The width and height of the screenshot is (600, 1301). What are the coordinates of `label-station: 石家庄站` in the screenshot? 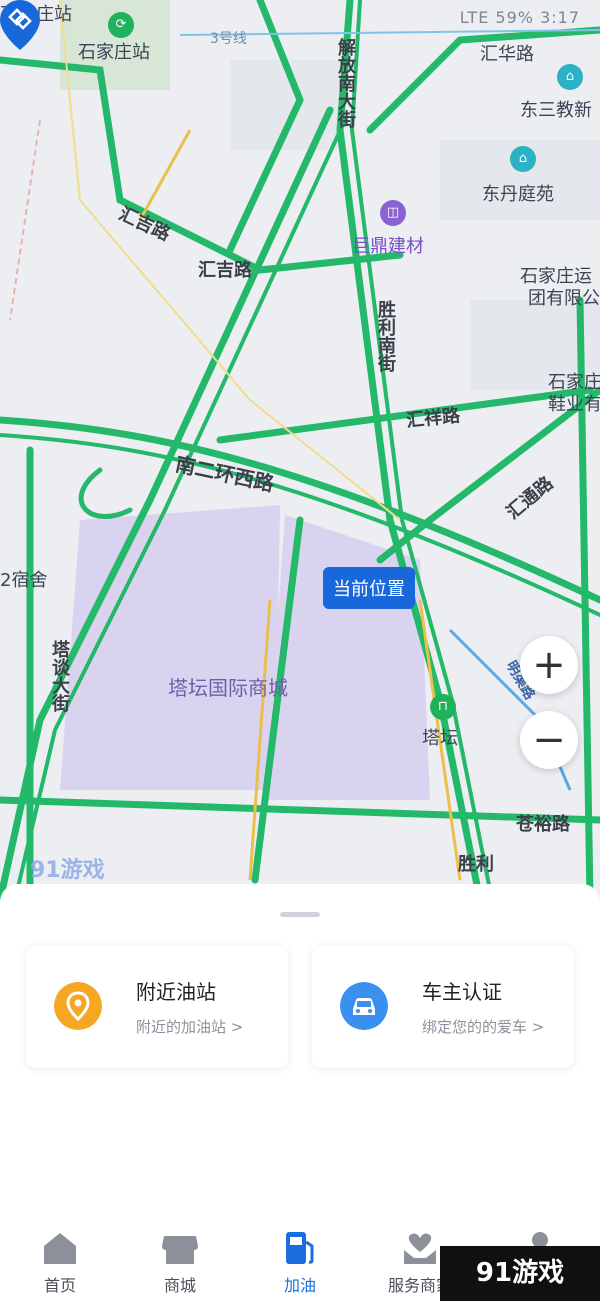 It's located at (114, 52).